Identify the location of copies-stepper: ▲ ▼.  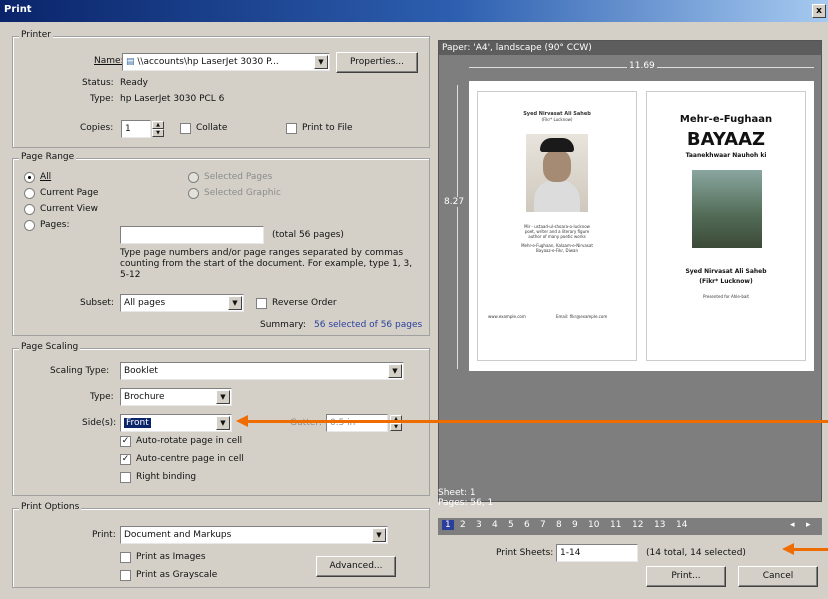
(158, 129).